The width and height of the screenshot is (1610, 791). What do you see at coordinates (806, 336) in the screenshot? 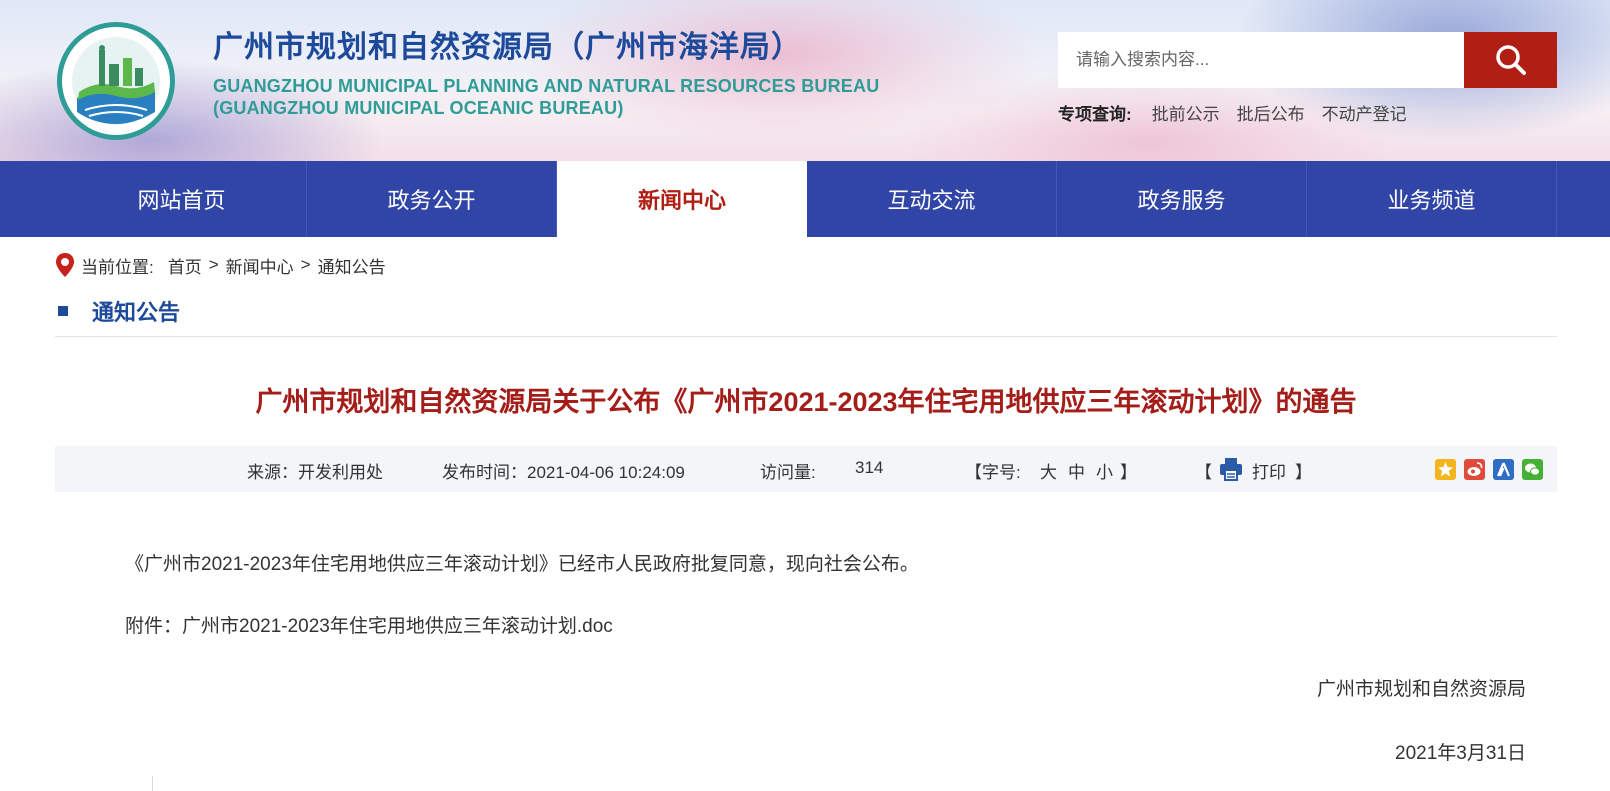
I see `section-divider` at bounding box center [806, 336].